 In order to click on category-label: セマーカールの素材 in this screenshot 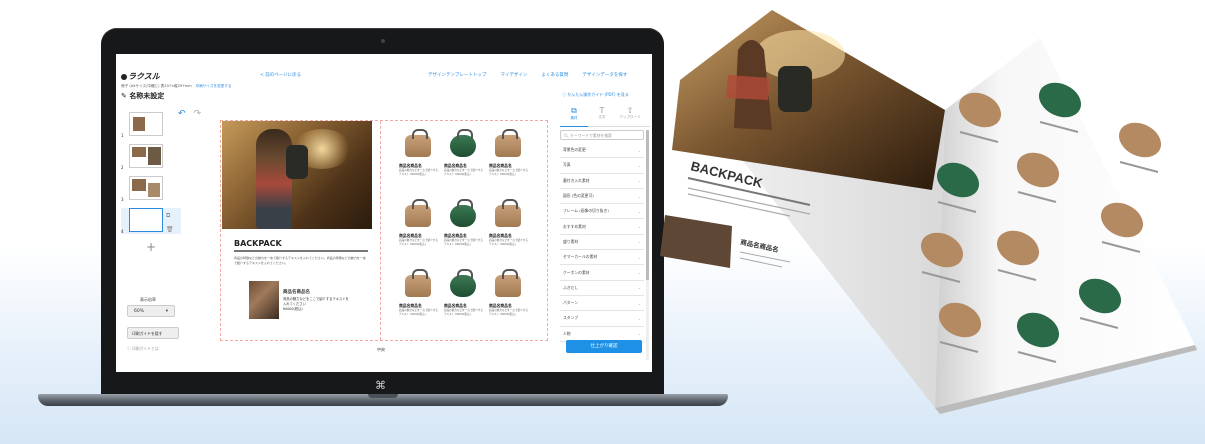, I will do `click(580, 257)`.